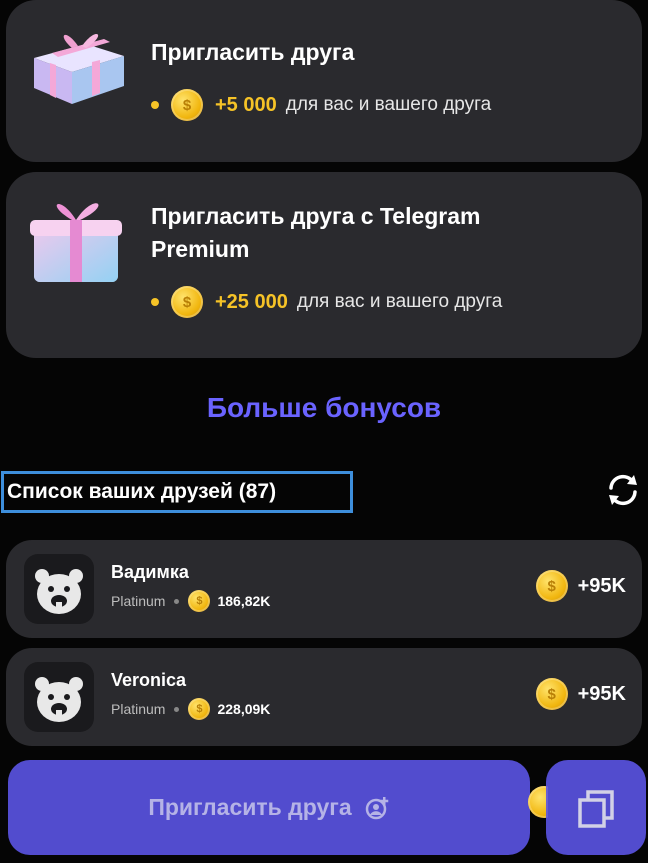  What do you see at coordinates (244, 601) in the screenshot?
I see `friend-balance: 186,82K` at bounding box center [244, 601].